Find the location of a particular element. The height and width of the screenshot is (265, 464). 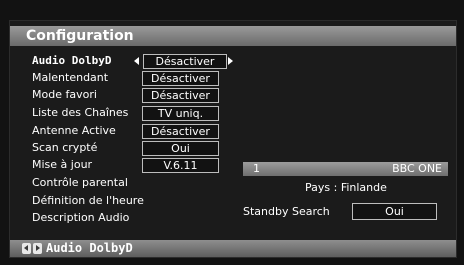

menu-item-audio-dolbyd: Audio DolbyD is located at coordinates (71, 61).